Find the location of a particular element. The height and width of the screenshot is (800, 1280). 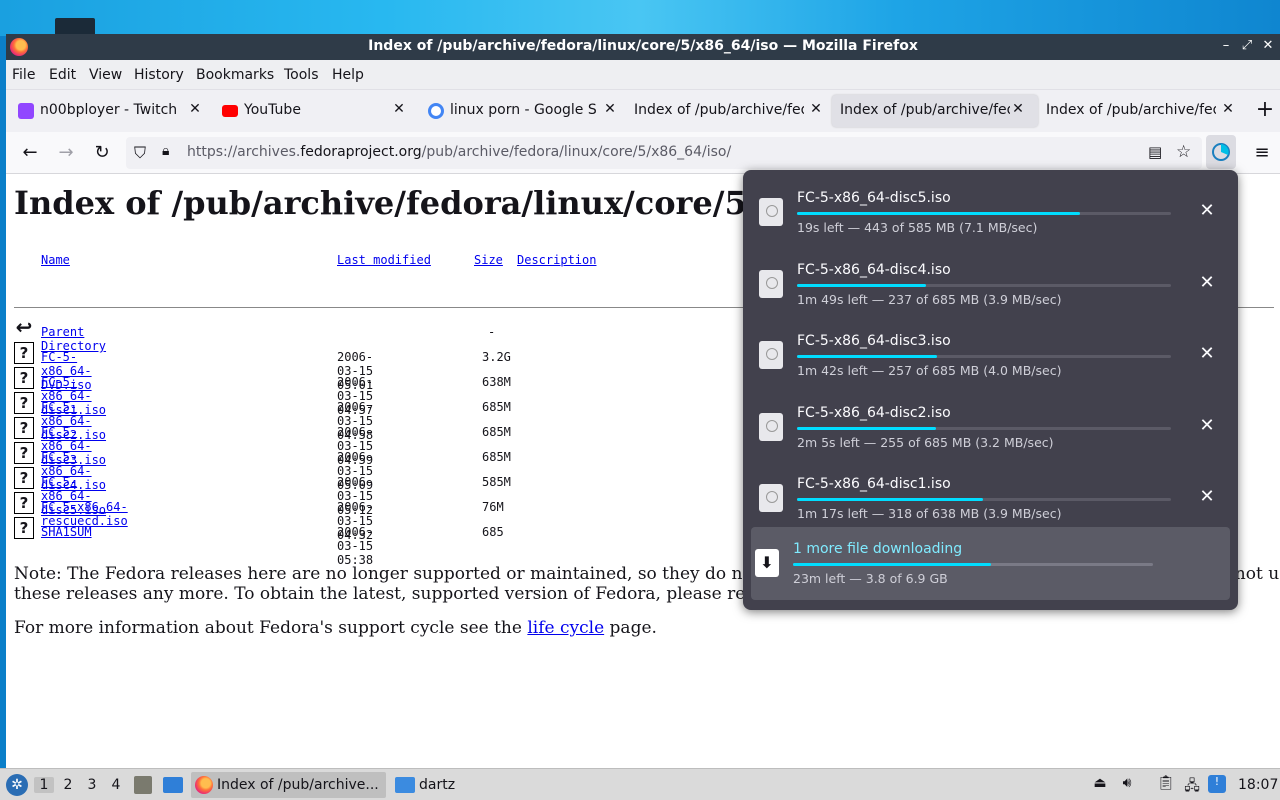

reader-view-icon: ▤ is located at coordinates (1155, 152).